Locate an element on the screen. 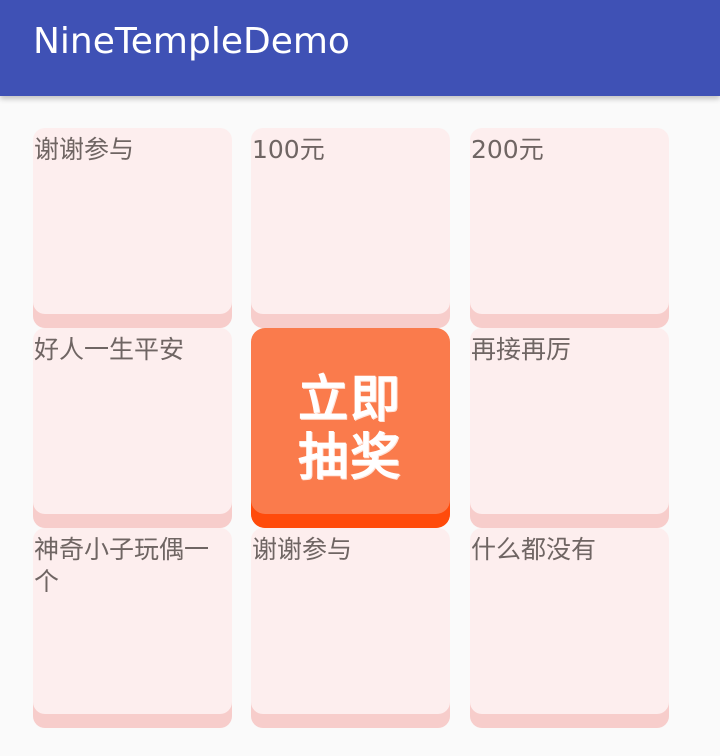 The width and height of the screenshot is (720, 756). prize-label: 再接再厉 is located at coordinates (521, 349).